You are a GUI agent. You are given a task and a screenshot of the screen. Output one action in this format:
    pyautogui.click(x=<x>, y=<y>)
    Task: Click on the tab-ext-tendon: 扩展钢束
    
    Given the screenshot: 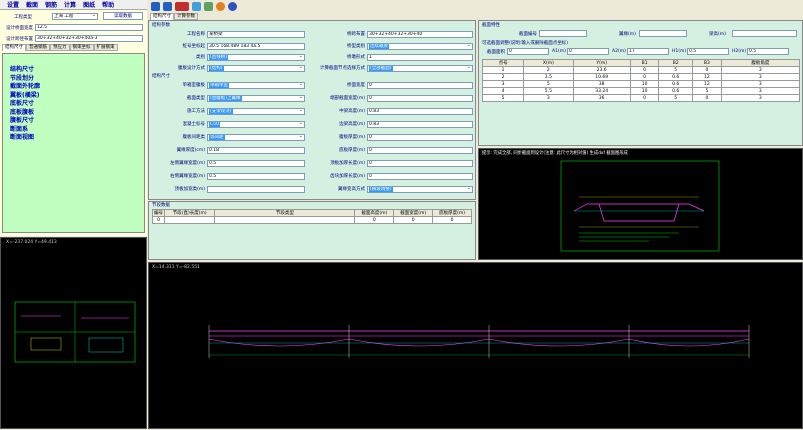 What is the action you would take?
    pyautogui.click(x=105, y=47)
    